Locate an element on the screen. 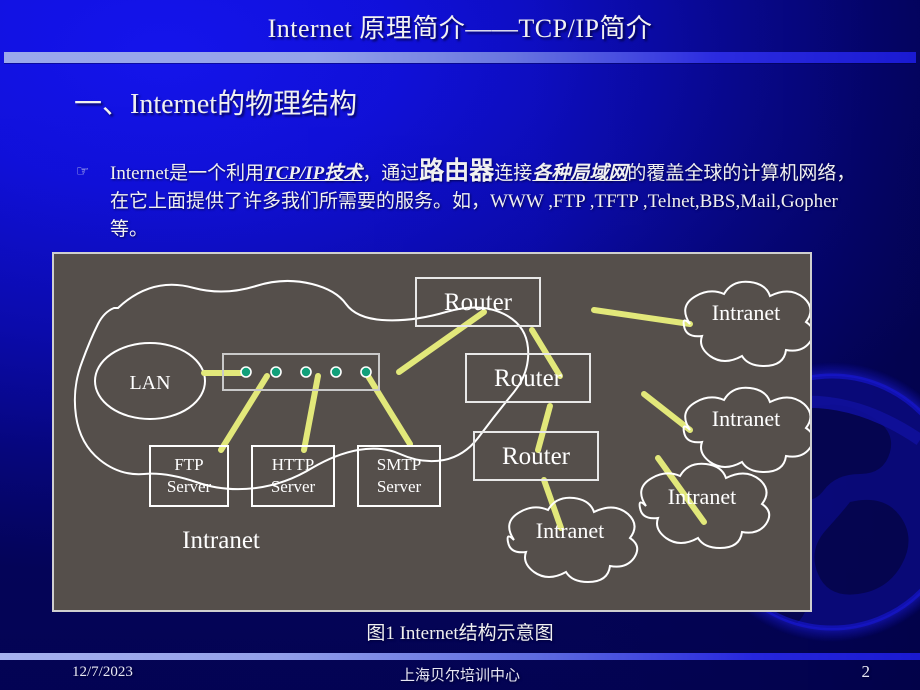  router-boxes: Router Router Router is located at coordinates (507, 379).